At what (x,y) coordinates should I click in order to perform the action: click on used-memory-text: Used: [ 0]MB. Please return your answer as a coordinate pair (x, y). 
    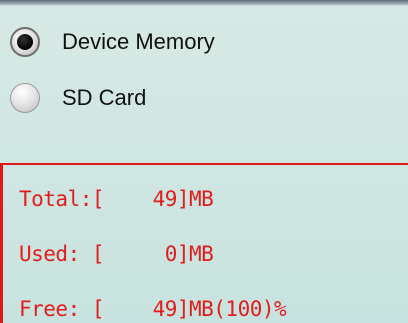
    Looking at the image, I should click on (116, 254).